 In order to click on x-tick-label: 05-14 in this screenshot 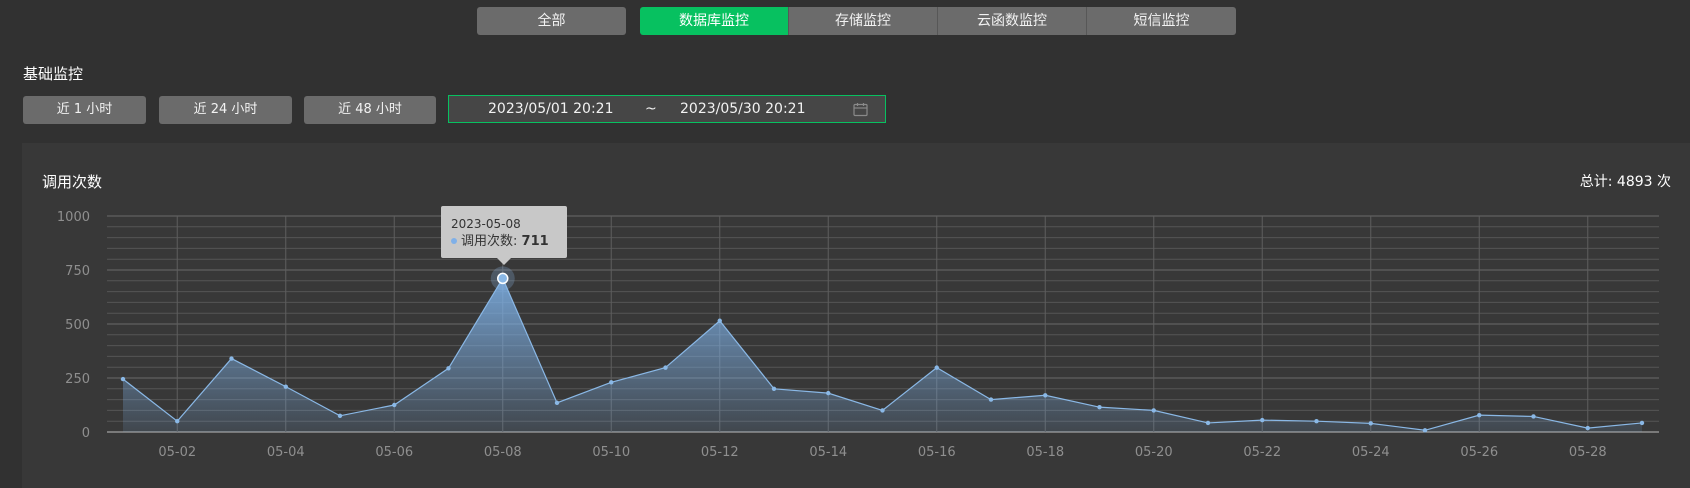, I will do `click(828, 452)`.